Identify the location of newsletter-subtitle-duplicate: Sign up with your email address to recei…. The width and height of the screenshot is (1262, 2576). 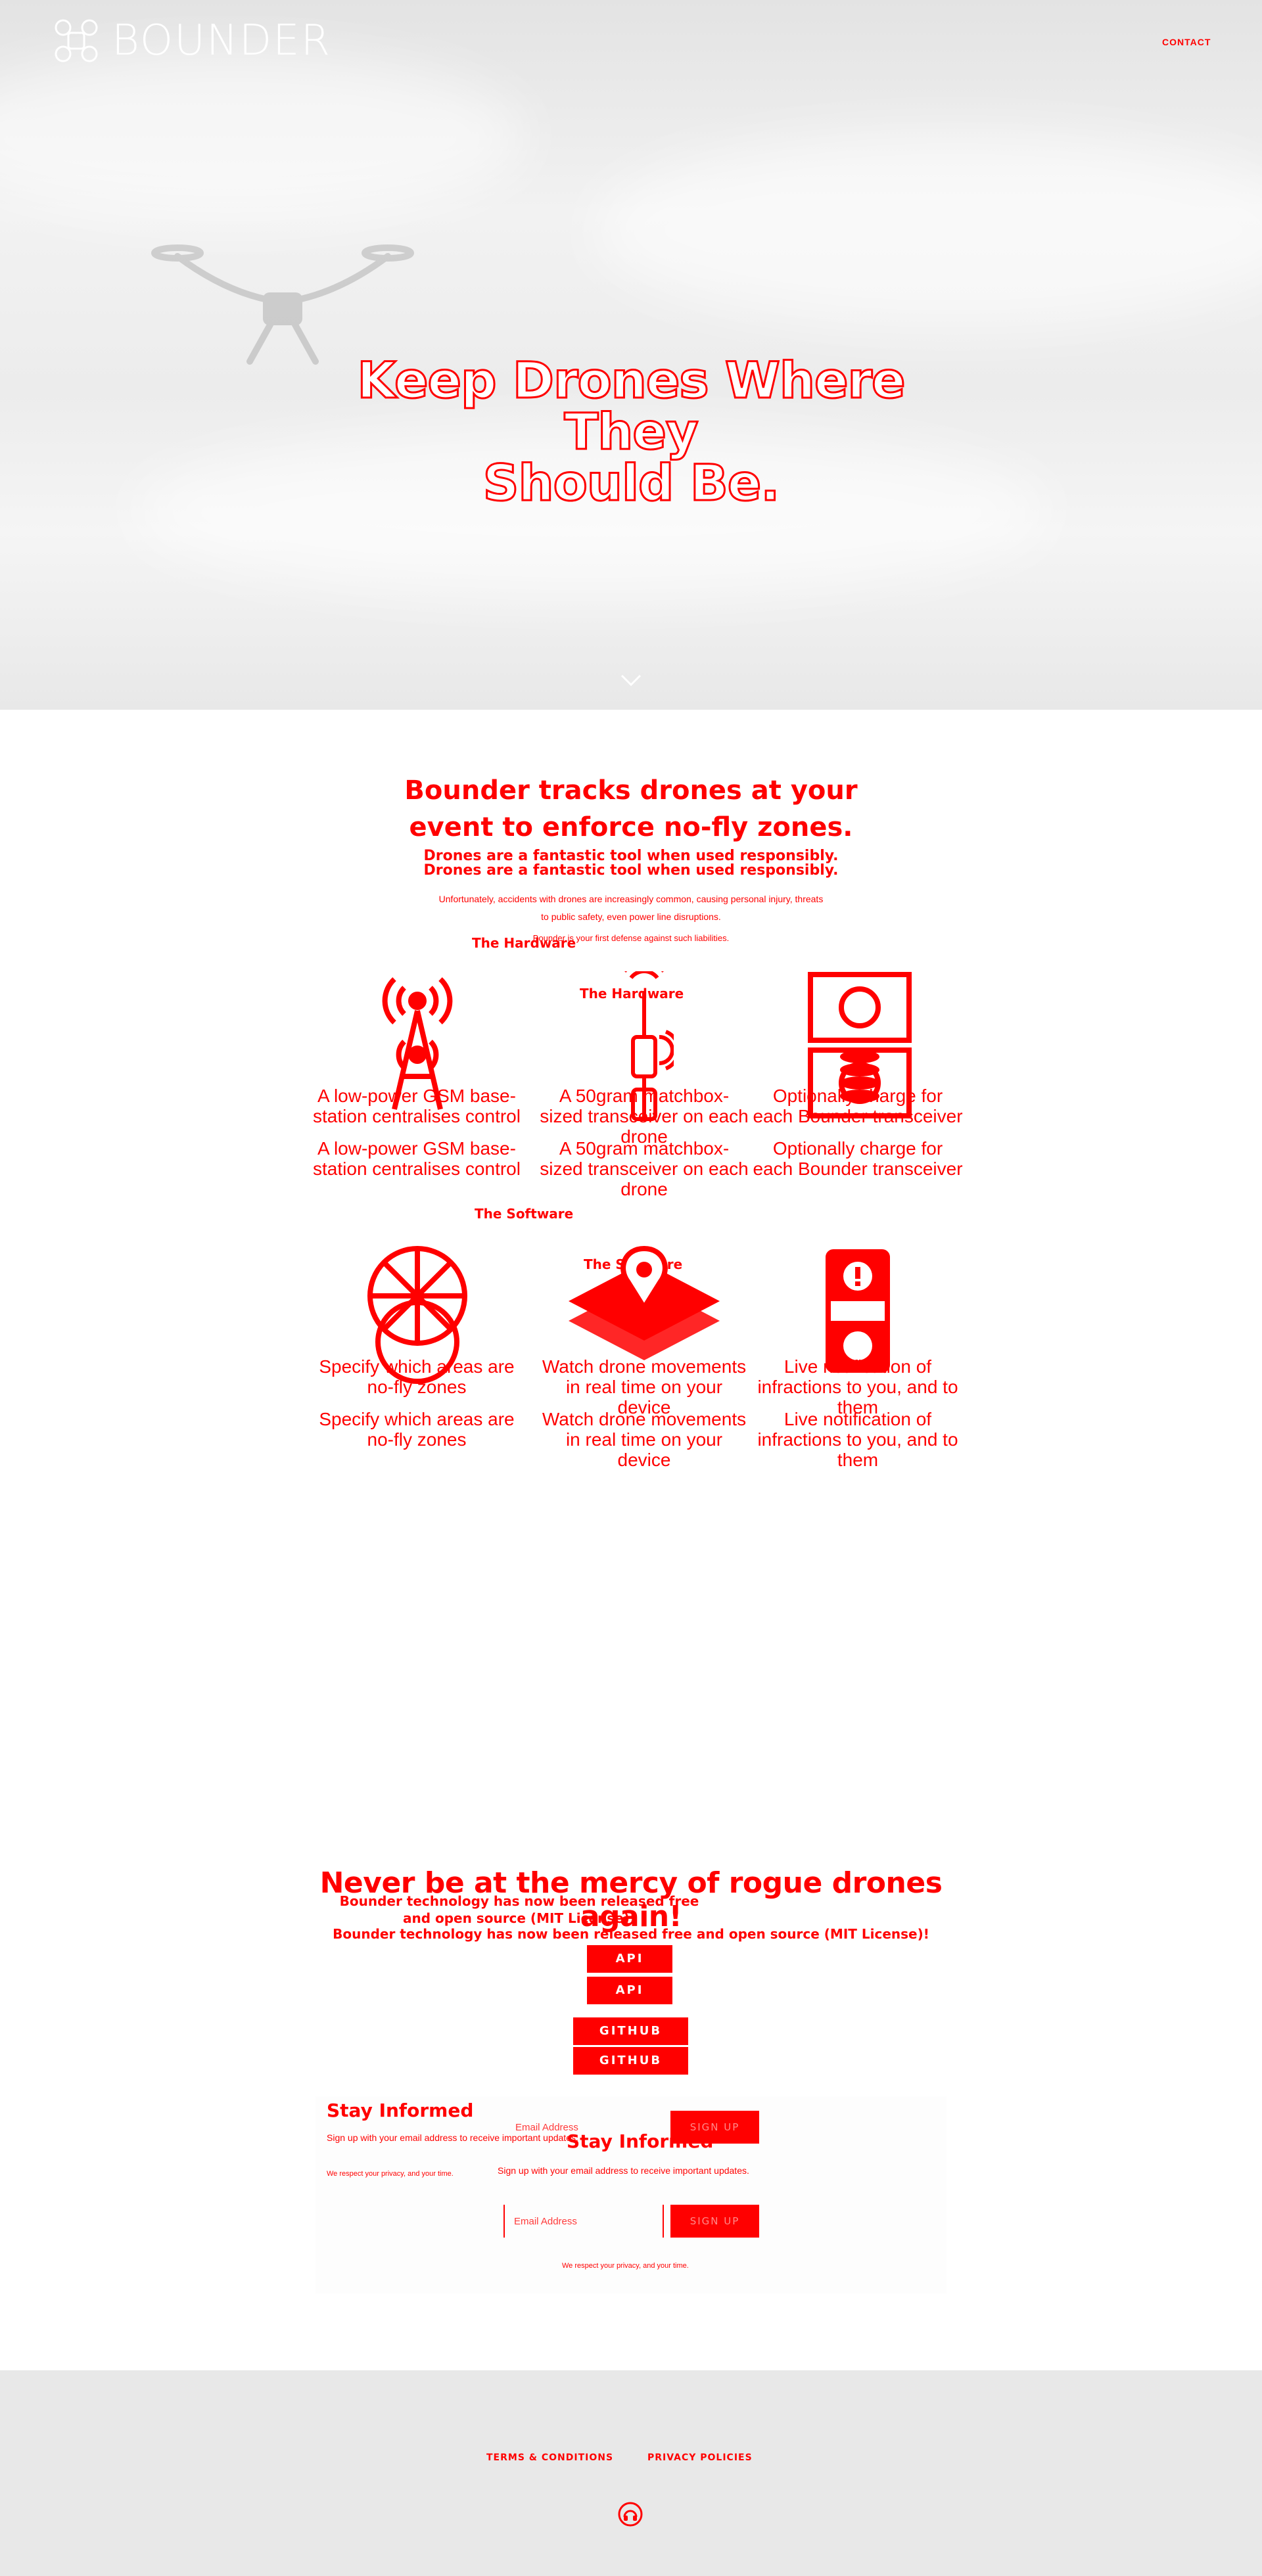
(623, 2170).